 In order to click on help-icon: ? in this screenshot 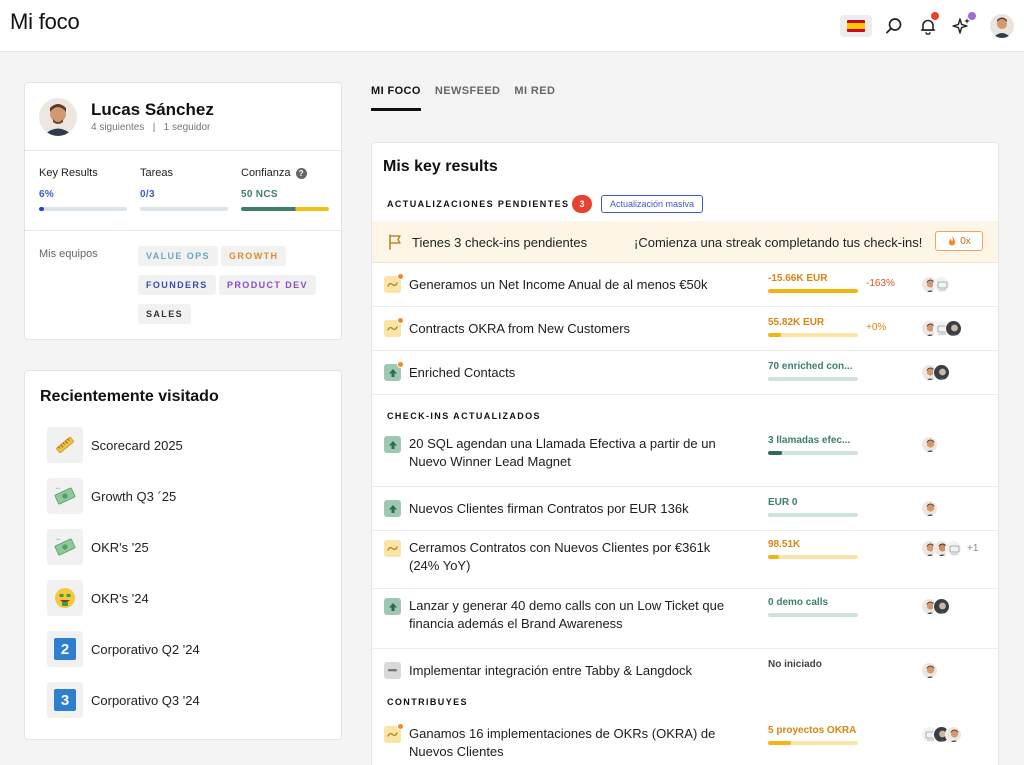, I will do `click(301, 173)`.